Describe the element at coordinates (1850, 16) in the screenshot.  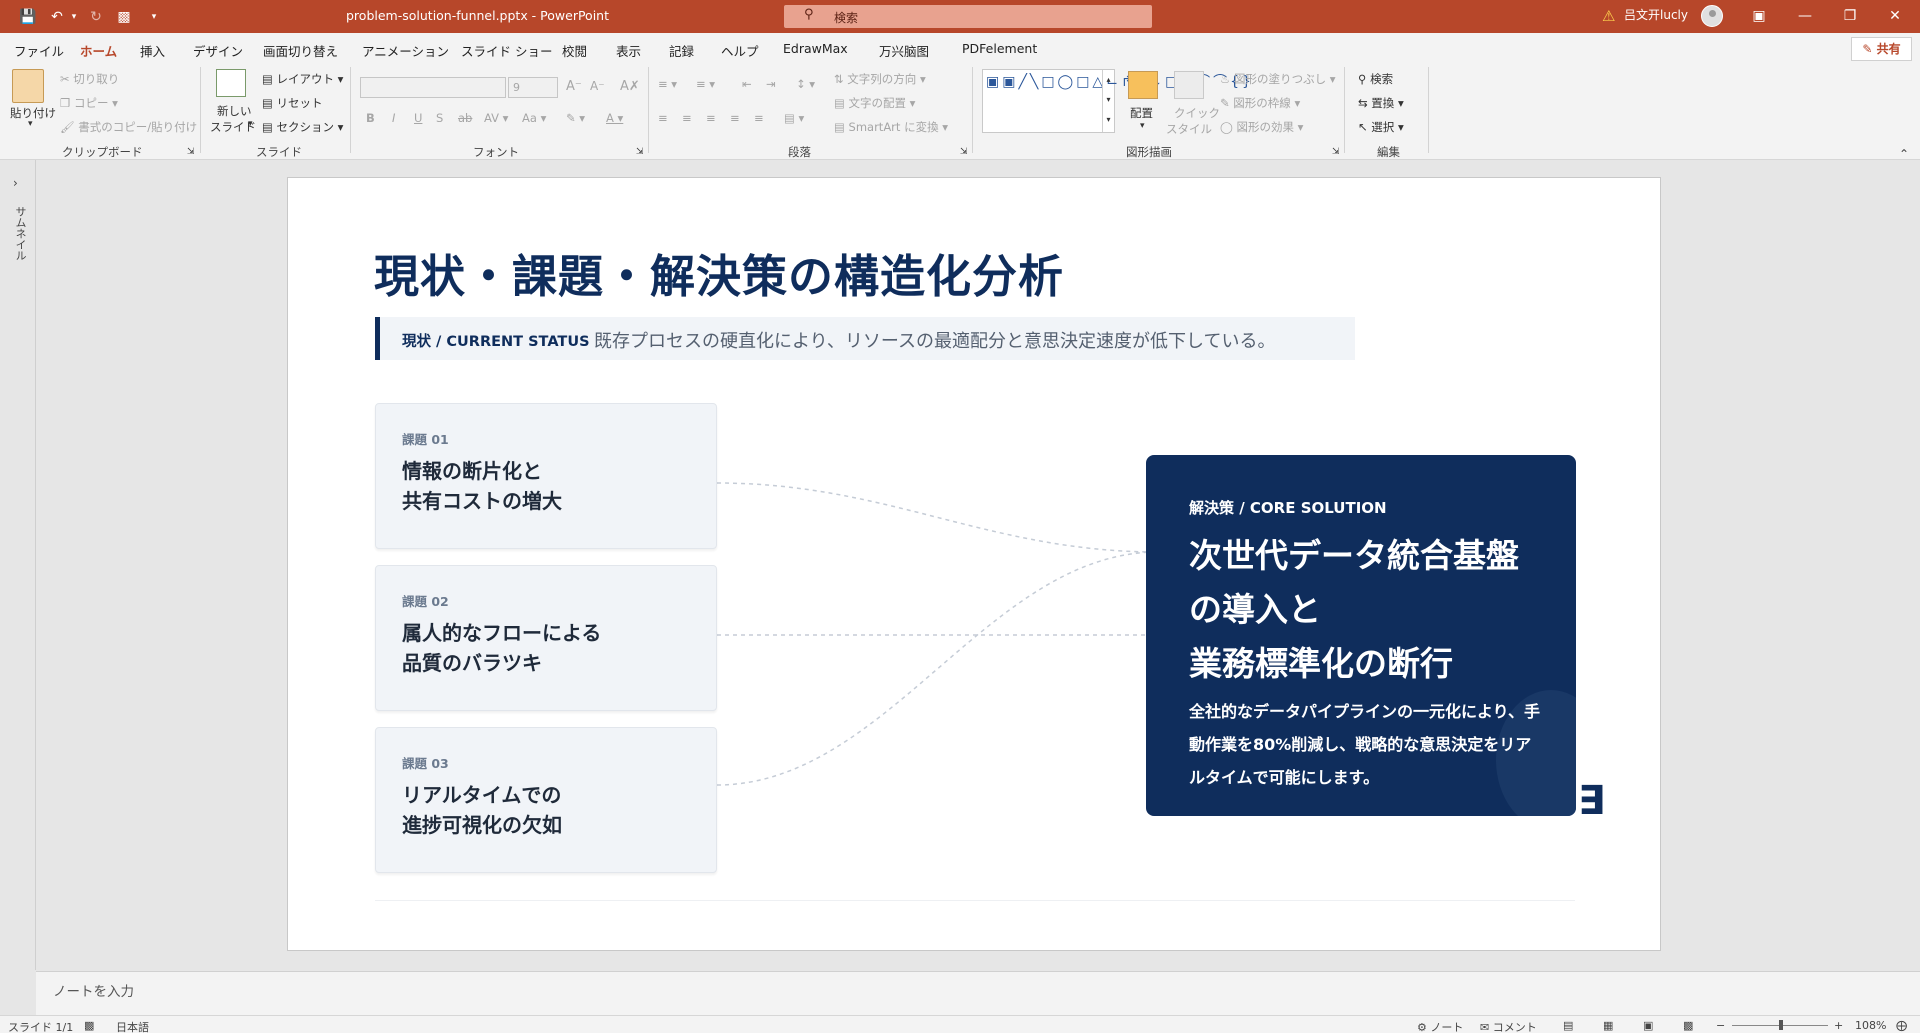
I see `restore-icon: ❐` at that location.